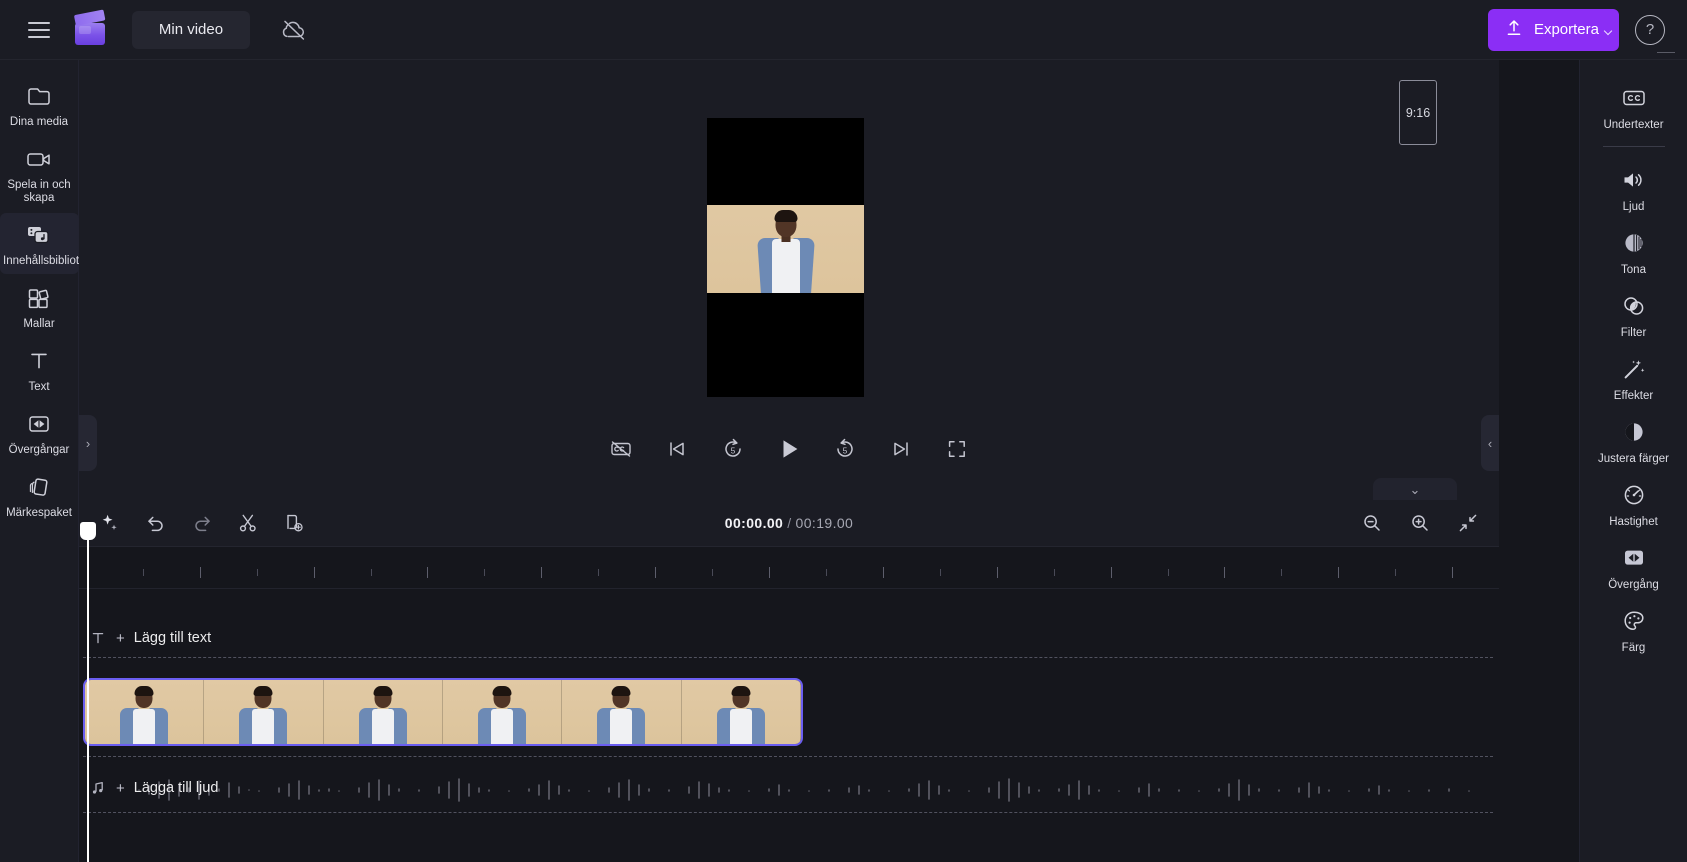 This screenshot has height=862, width=1687. What do you see at coordinates (1633, 566) in the screenshot?
I see `property-item-overgang: Övergång` at bounding box center [1633, 566].